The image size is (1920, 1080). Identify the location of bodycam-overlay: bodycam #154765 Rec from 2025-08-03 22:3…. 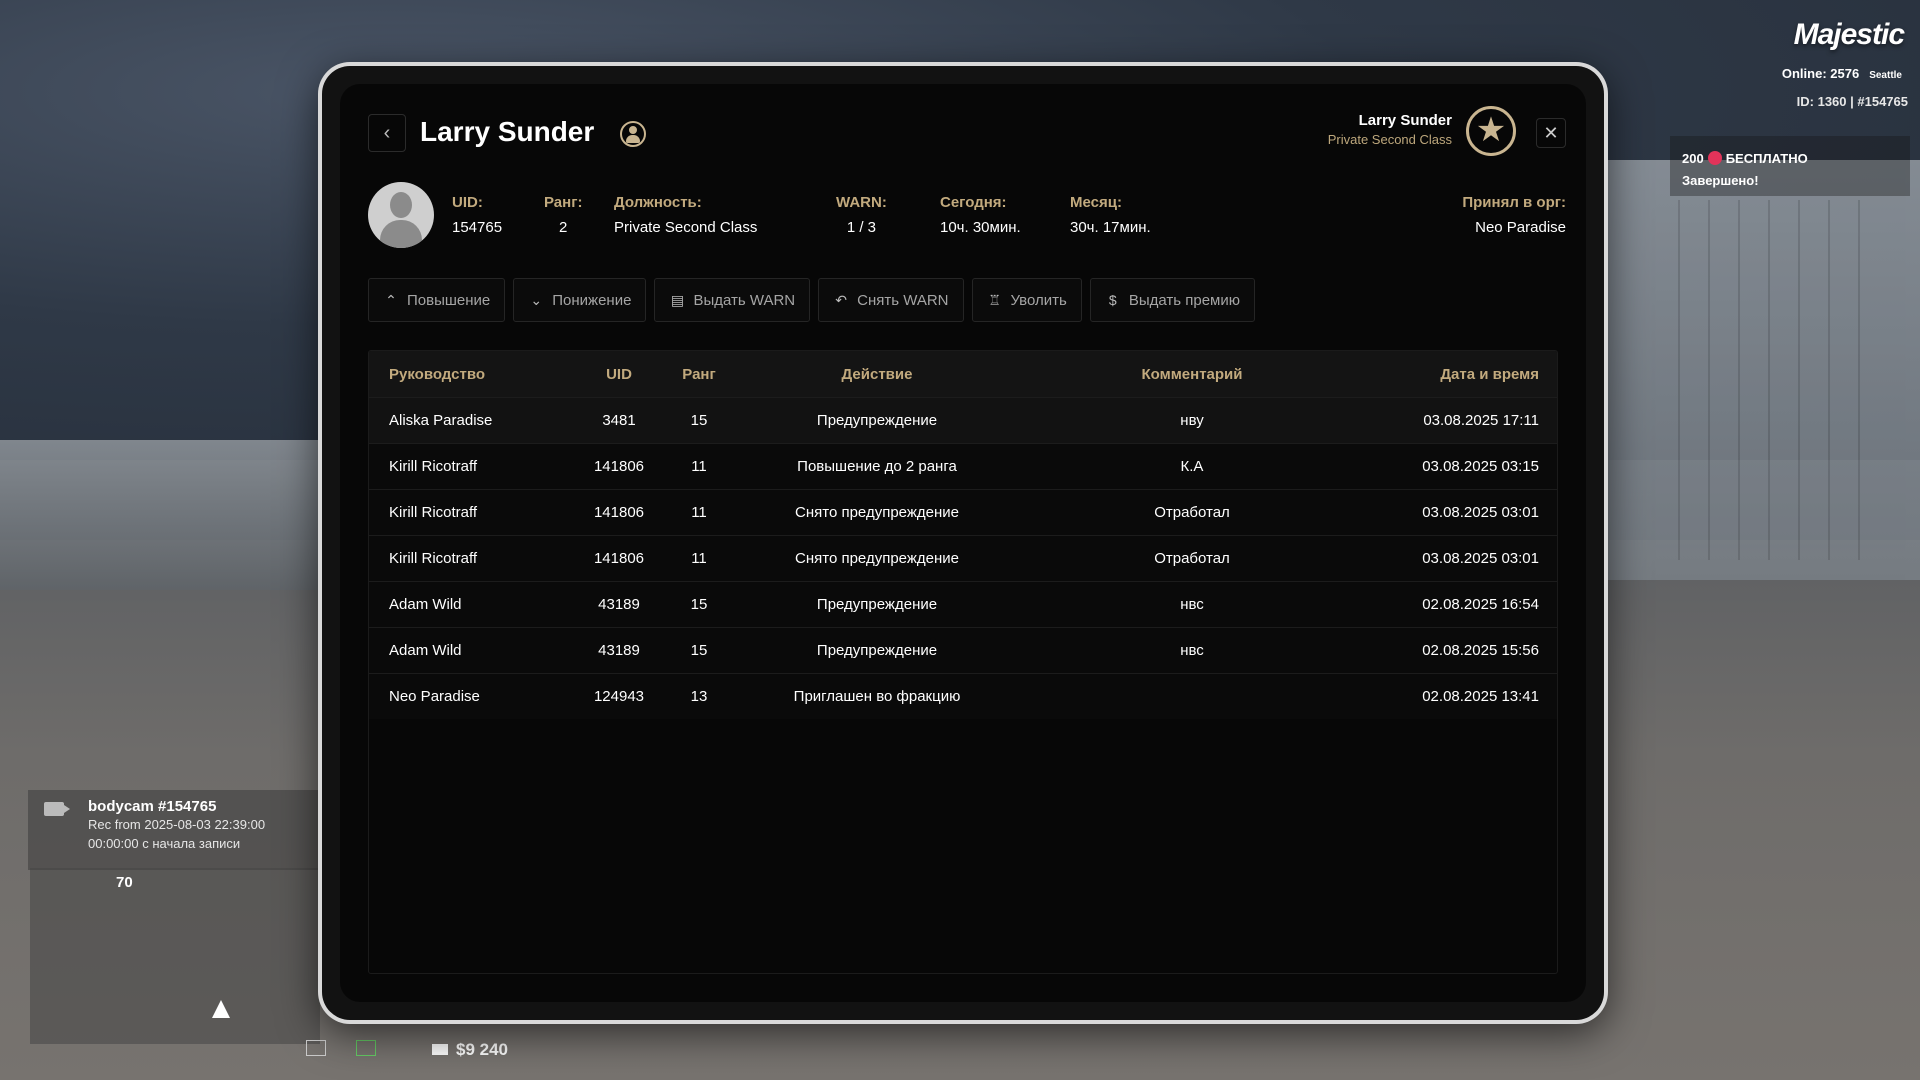
(174, 830).